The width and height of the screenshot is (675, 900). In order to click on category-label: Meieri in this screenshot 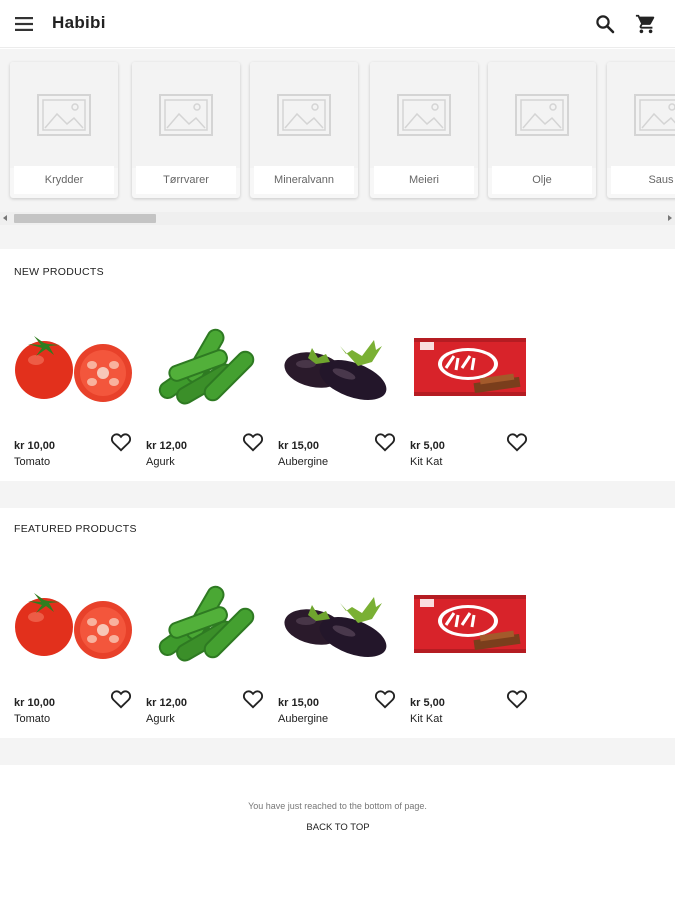, I will do `click(424, 180)`.